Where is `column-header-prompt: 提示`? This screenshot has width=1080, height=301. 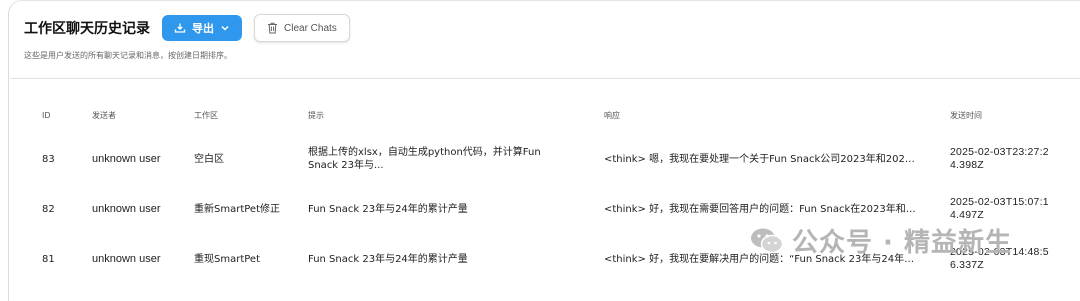 column-header-prompt: 提示 is located at coordinates (456, 115).